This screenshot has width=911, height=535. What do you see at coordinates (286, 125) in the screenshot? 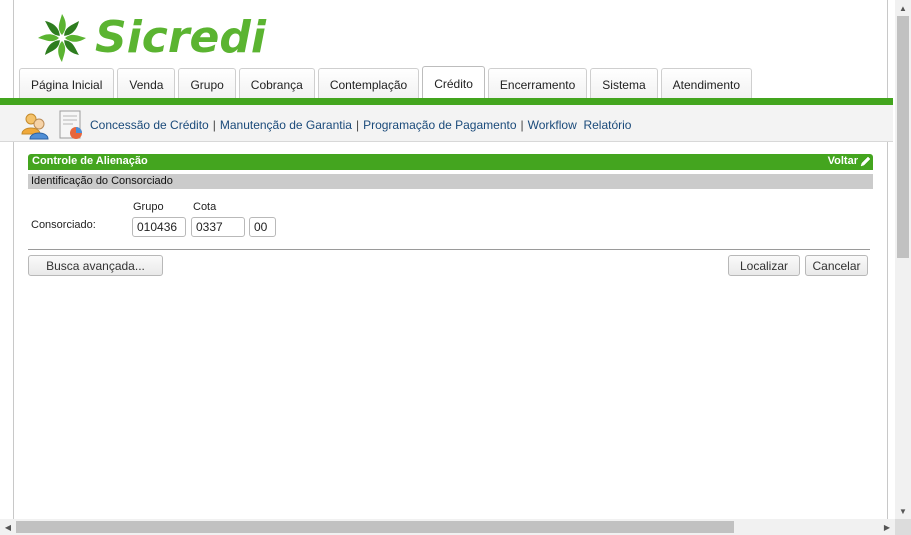
I see `link-manutencao-garantia: Manutenção de Garantia` at bounding box center [286, 125].